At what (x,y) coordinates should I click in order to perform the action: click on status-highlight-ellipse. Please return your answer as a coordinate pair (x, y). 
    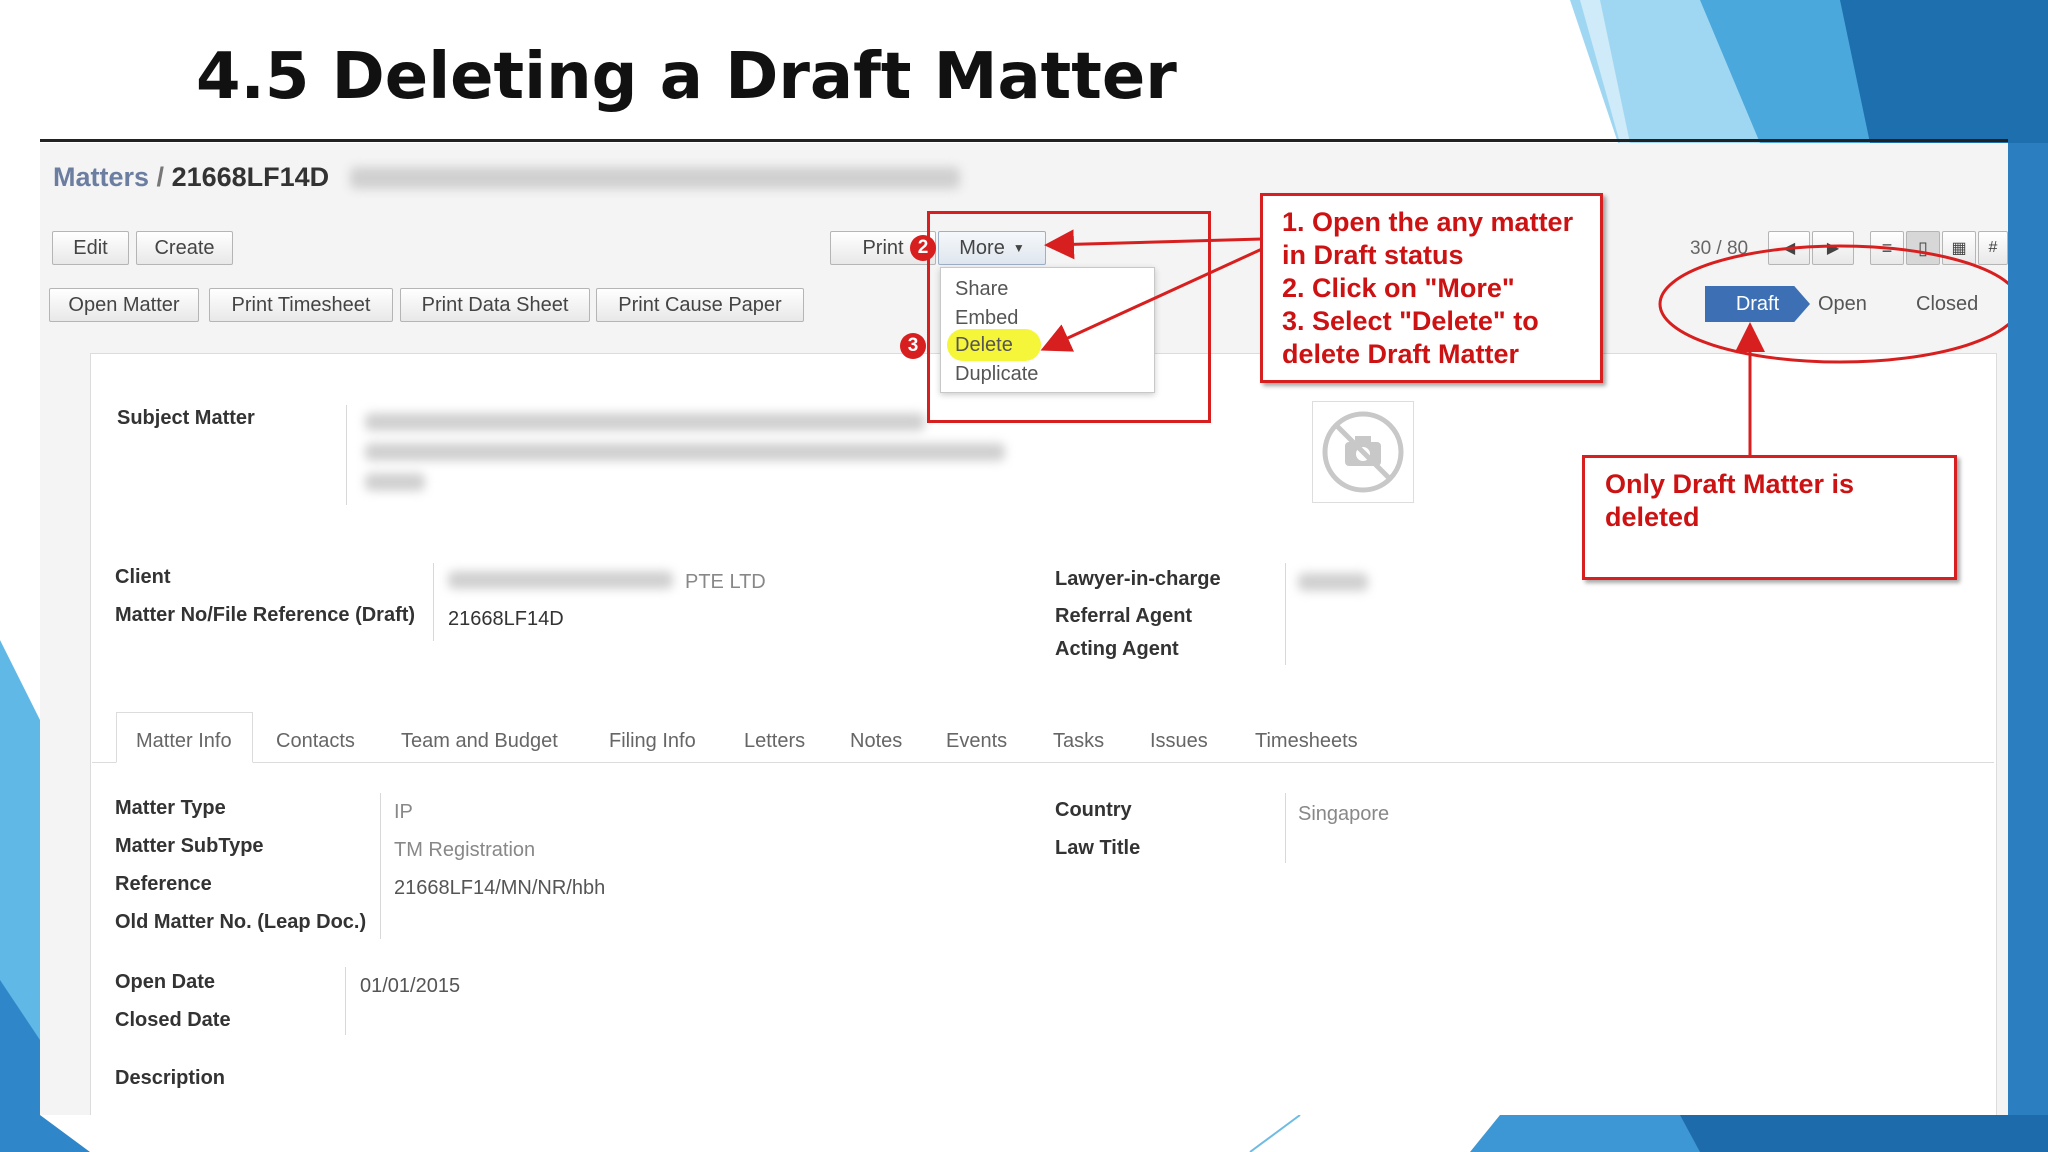
    Looking at the image, I should click on (1833, 304).